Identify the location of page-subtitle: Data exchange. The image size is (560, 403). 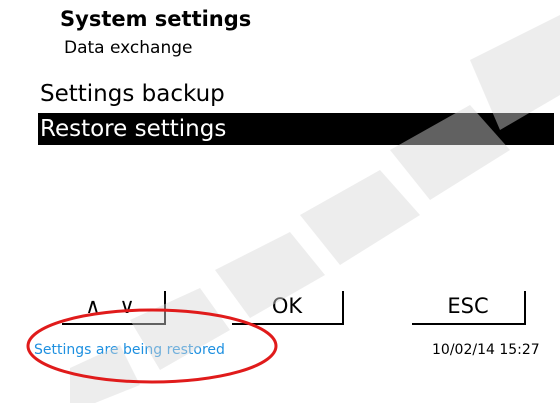
(128, 48).